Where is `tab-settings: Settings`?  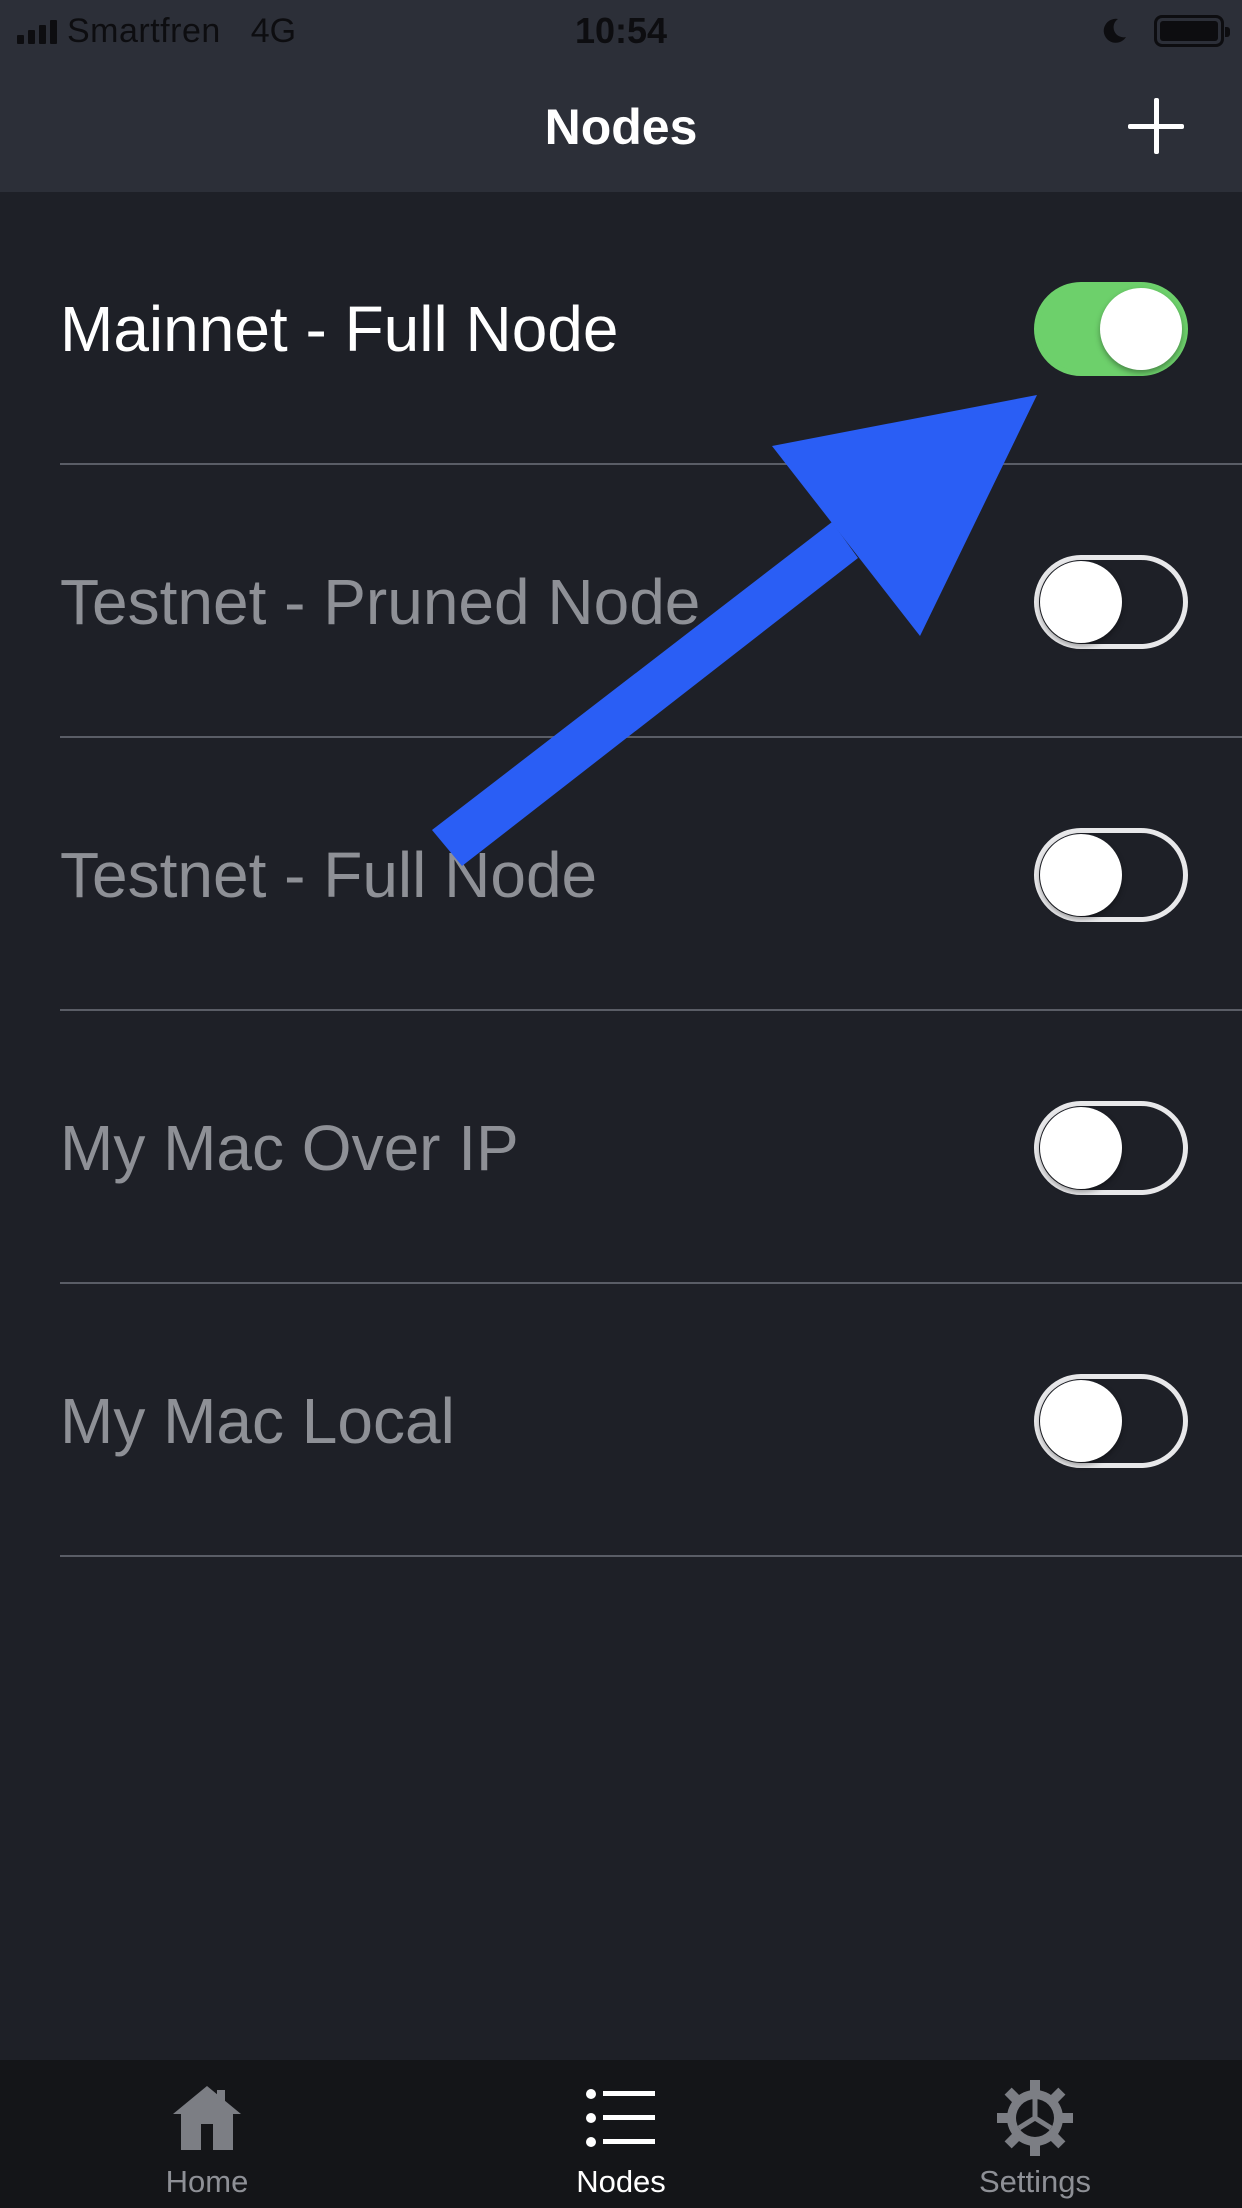
tab-settings: Settings is located at coordinates (1035, 2134).